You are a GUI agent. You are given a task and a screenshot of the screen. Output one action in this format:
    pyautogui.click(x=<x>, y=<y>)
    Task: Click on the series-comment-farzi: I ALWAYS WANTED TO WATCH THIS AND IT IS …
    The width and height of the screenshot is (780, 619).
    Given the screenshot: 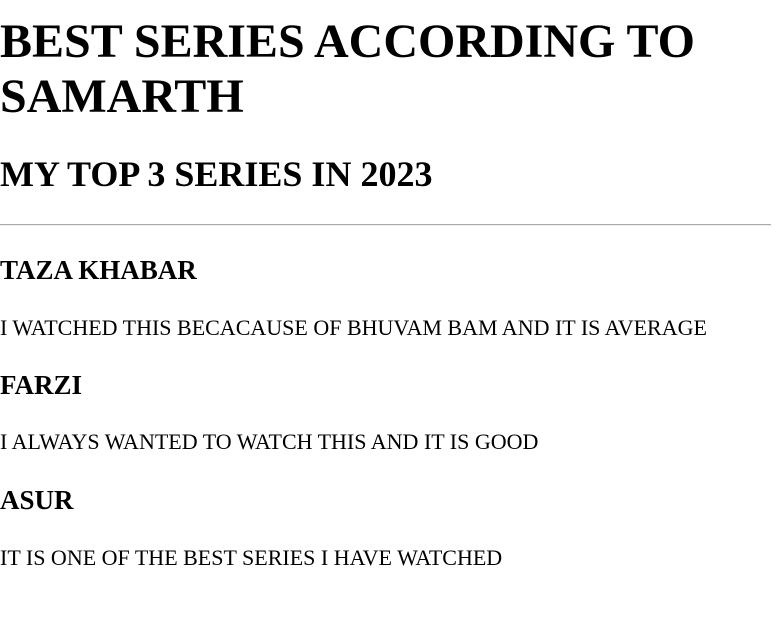 What is the action you would take?
    pyautogui.click(x=269, y=441)
    